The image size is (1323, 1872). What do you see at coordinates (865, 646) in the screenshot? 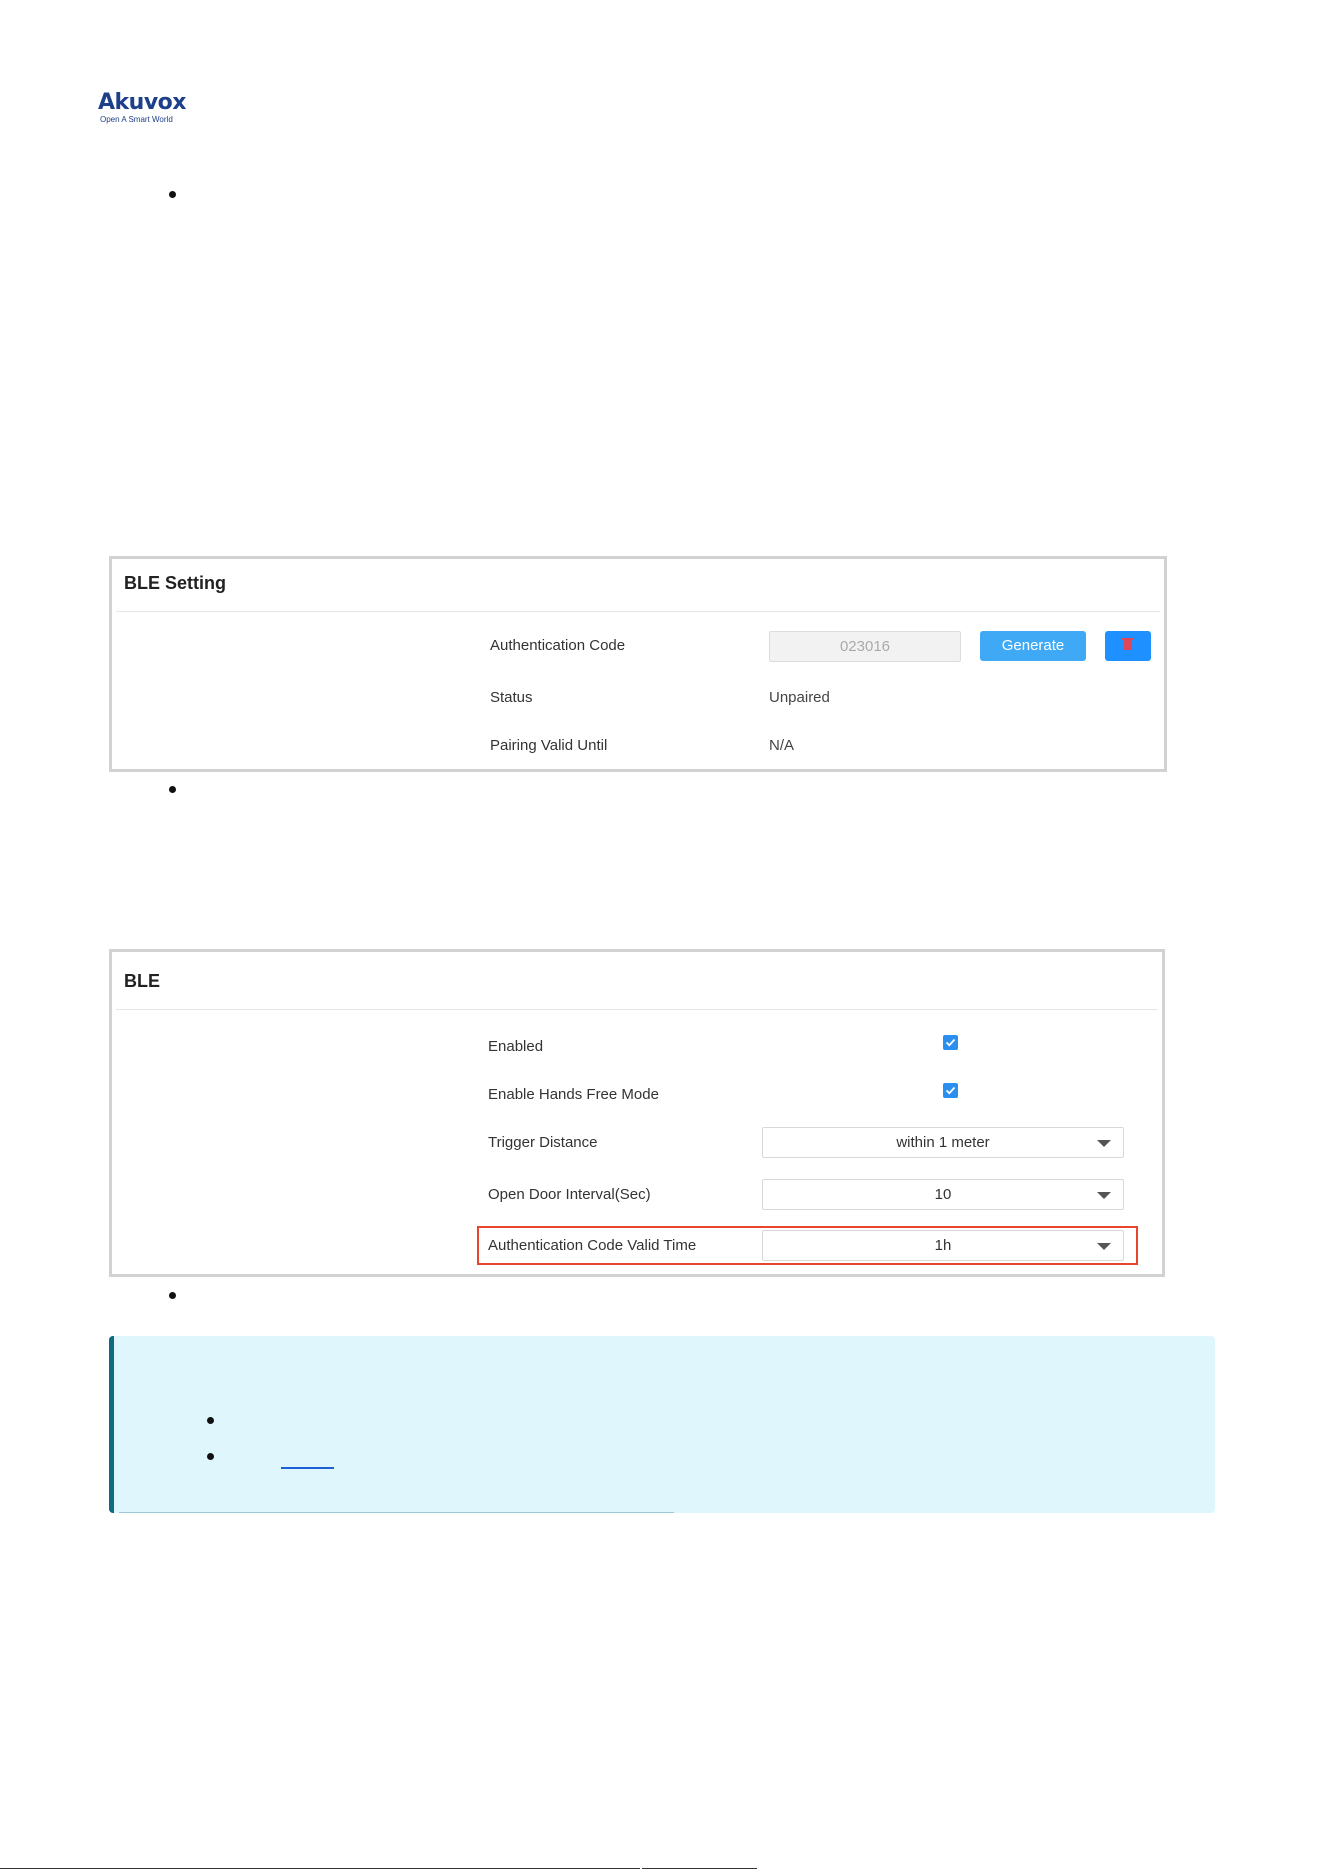
I see `auth-code-field: 023016` at bounding box center [865, 646].